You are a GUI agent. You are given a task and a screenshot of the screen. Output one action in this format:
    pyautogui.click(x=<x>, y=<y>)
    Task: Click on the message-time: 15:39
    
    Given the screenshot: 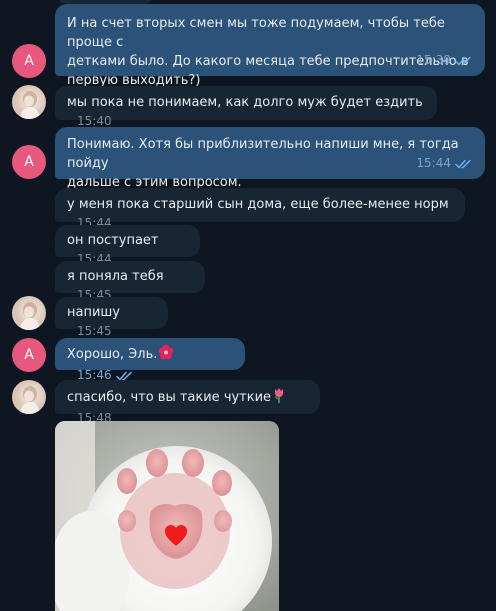 What is the action you would take?
    pyautogui.click(x=433, y=60)
    